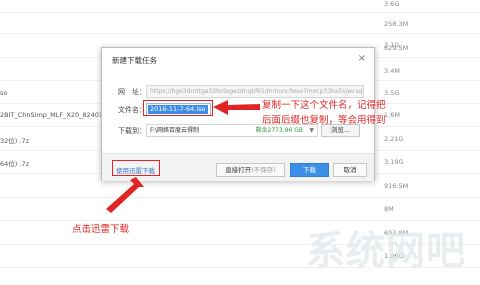  Describe the element at coordinates (125, 195) in the screenshot. I see `arrow-to-xunlei-link` at that location.